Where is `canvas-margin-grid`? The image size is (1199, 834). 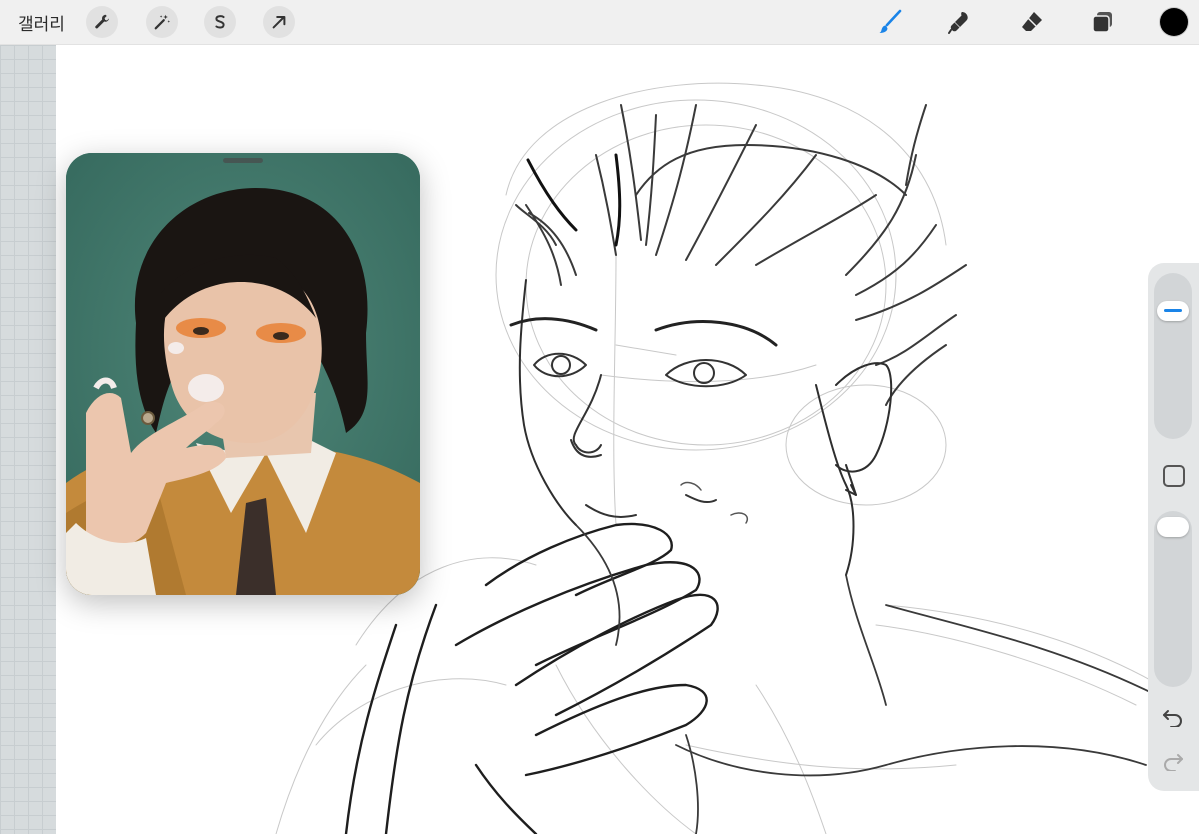 canvas-margin-grid is located at coordinates (28, 439).